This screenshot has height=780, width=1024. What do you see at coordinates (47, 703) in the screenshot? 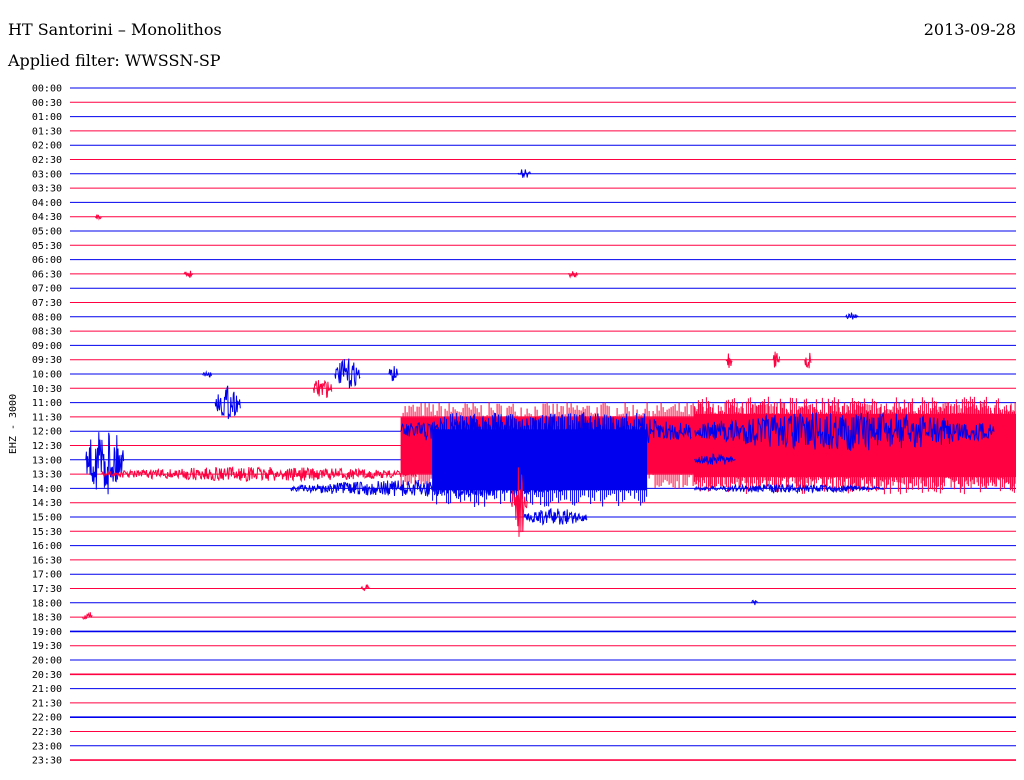
I see `tick-label-2130: 21:30` at bounding box center [47, 703].